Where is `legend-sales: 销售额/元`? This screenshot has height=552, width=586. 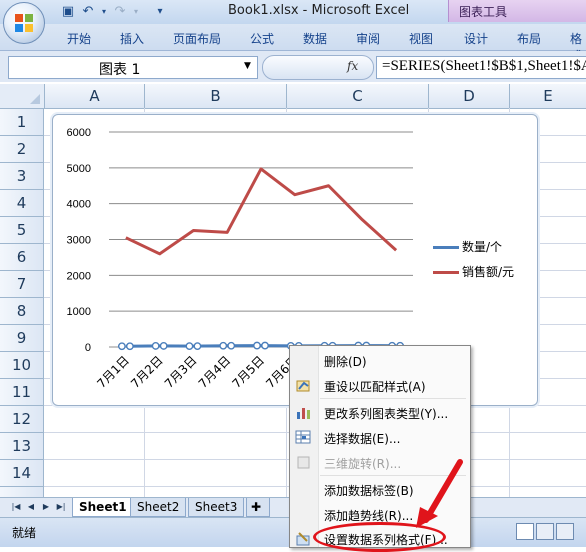
legend-sales: 销售额/元 is located at coordinates (488, 271).